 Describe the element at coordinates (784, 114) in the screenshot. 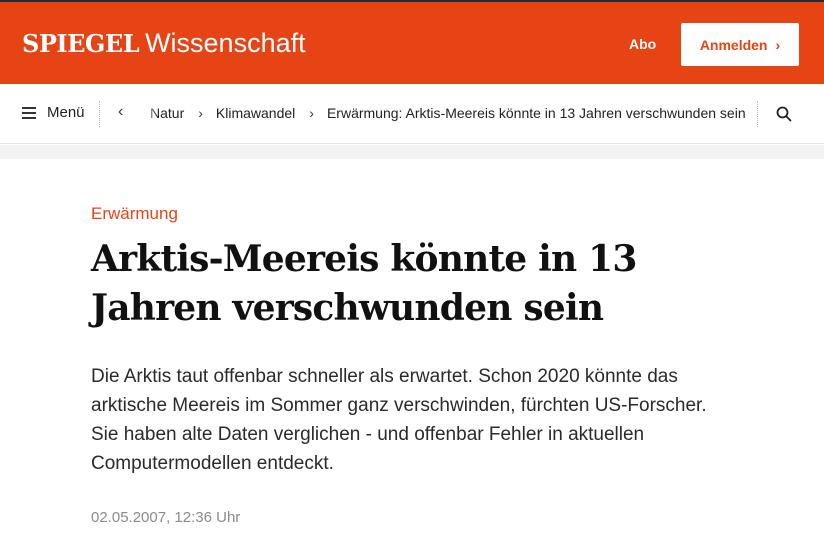

I see `search-icon` at that location.